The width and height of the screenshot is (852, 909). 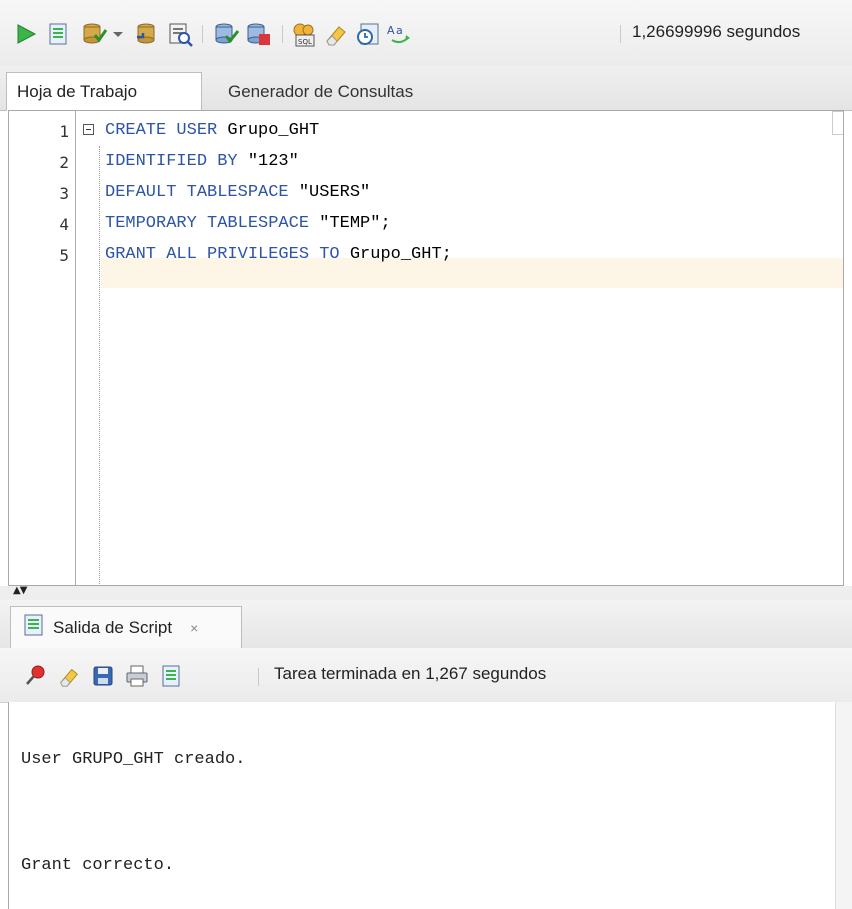 What do you see at coordinates (368, 34) in the screenshot?
I see `sql-worksheet-history-icon` at bounding box center [368, 34].